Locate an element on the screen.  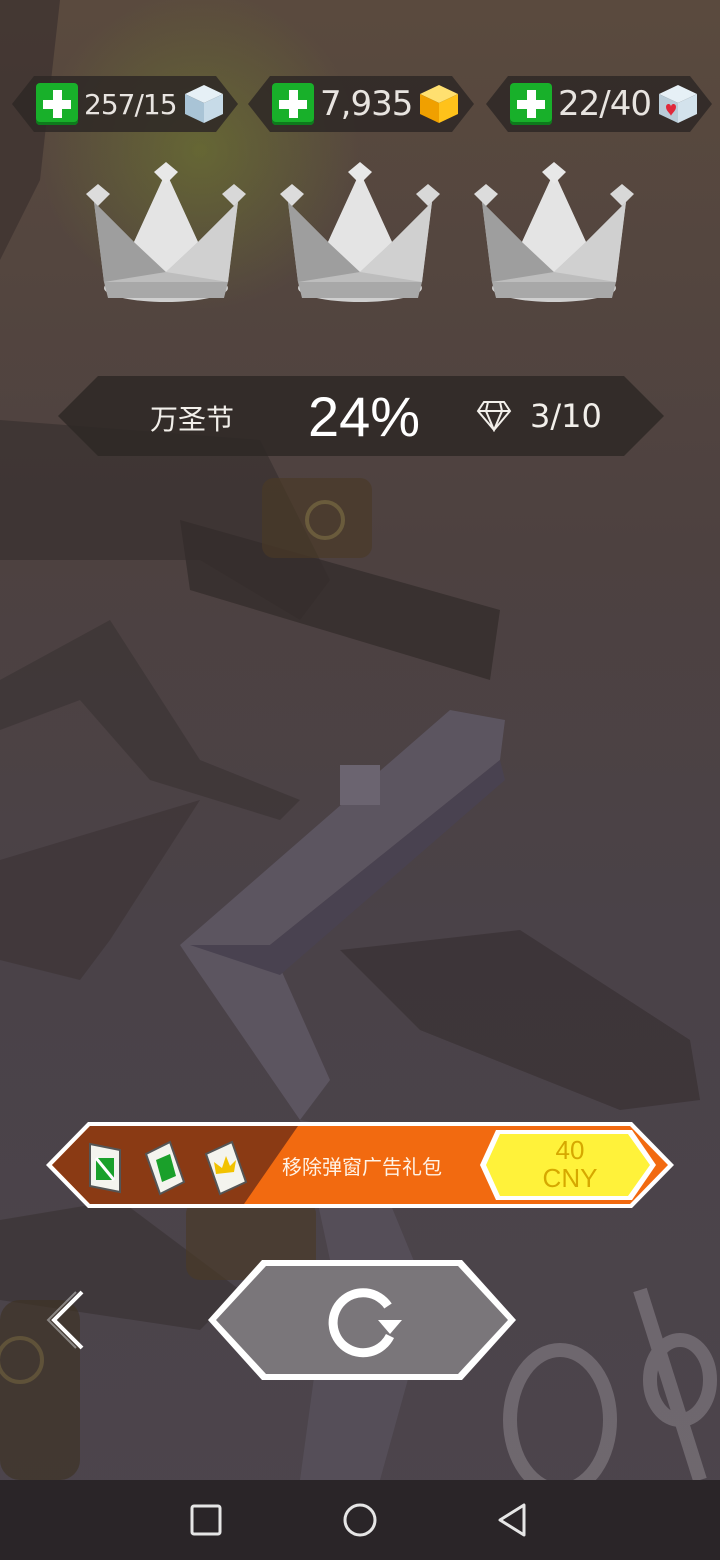
level-progress: 24% is located at coordinates (364, 416).